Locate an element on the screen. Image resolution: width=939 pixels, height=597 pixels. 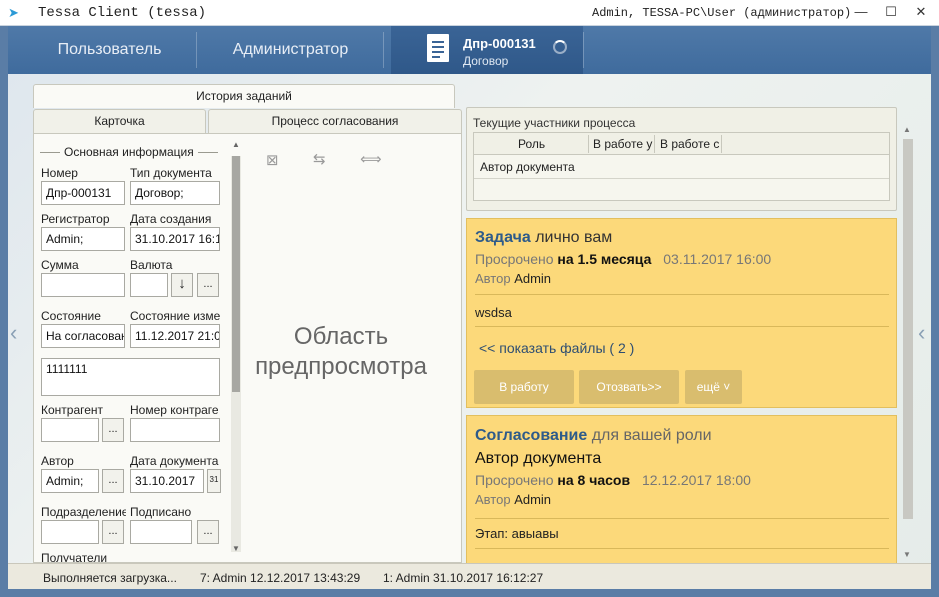
tab-active-document: Дпр-000131 Договор is located at coordinates (487, 50).